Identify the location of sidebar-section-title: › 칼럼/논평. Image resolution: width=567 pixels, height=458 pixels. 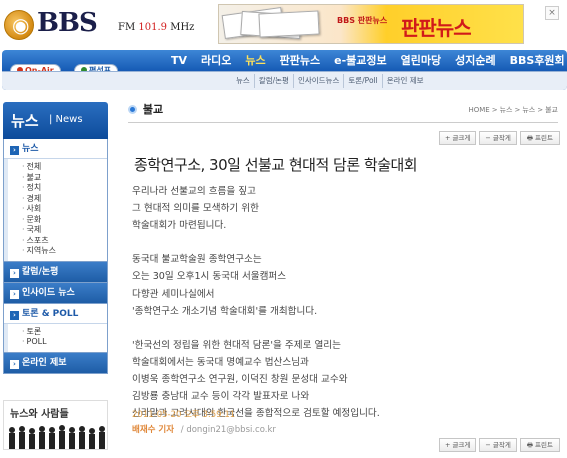
(55, 271).